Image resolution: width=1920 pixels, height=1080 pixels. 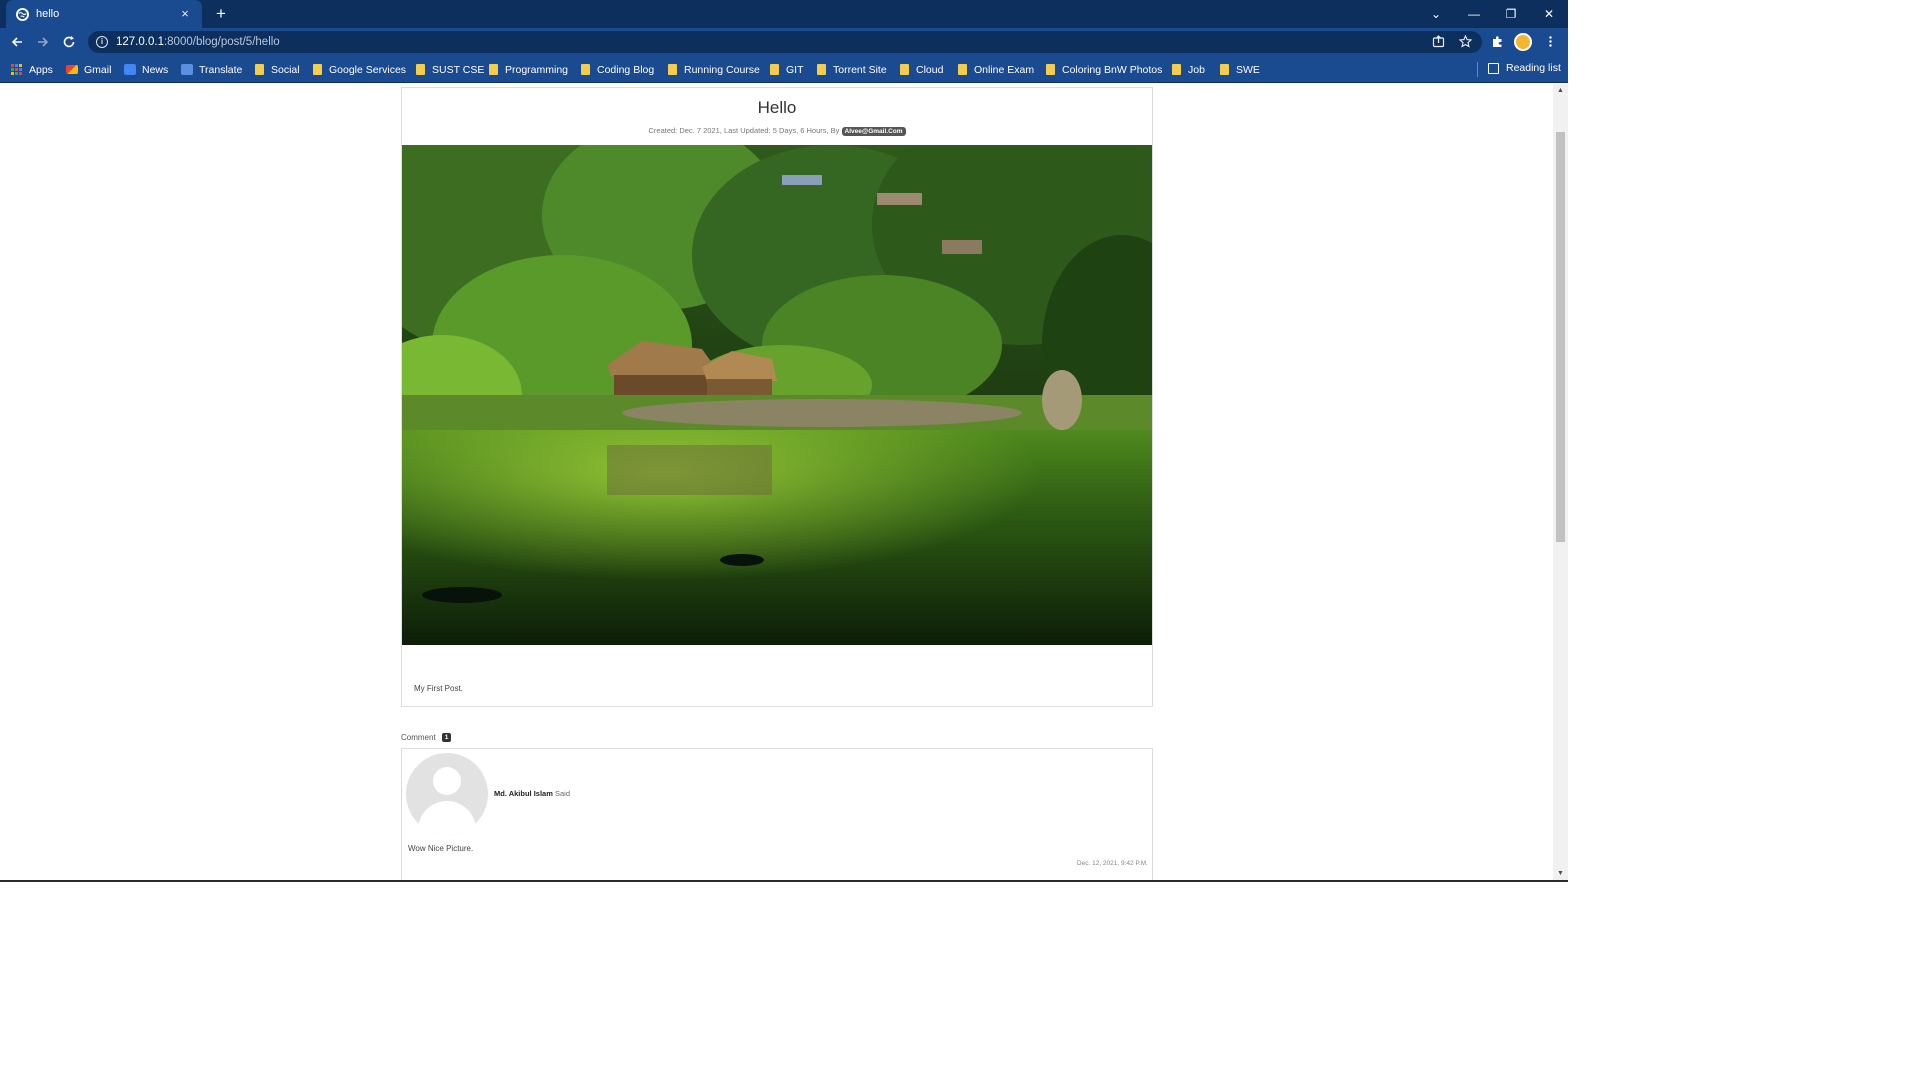 What do you see at coordinates (1196, 69) in the screenshot?
I see `bookmark-label: Job` at bounding box center [1196, 69].